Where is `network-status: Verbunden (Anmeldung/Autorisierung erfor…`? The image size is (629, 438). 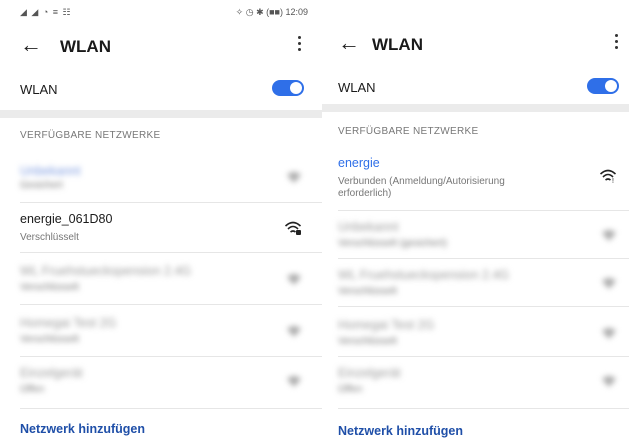
network-status: Verbunden (Anmeldung/Autorisierung erfor… is located at coordinates (421, 187).